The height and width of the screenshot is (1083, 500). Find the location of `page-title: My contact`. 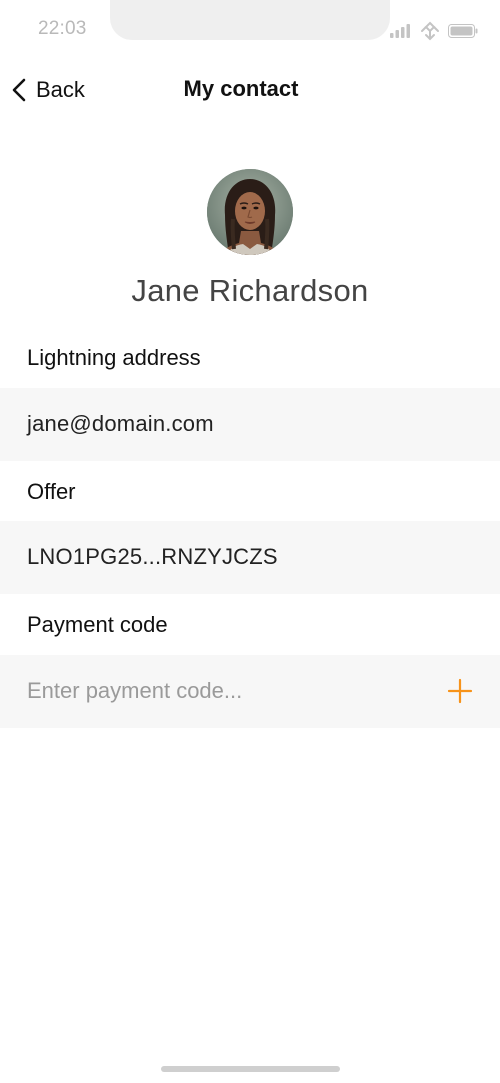

page-title: My contact is located at coordinates (241, 88).